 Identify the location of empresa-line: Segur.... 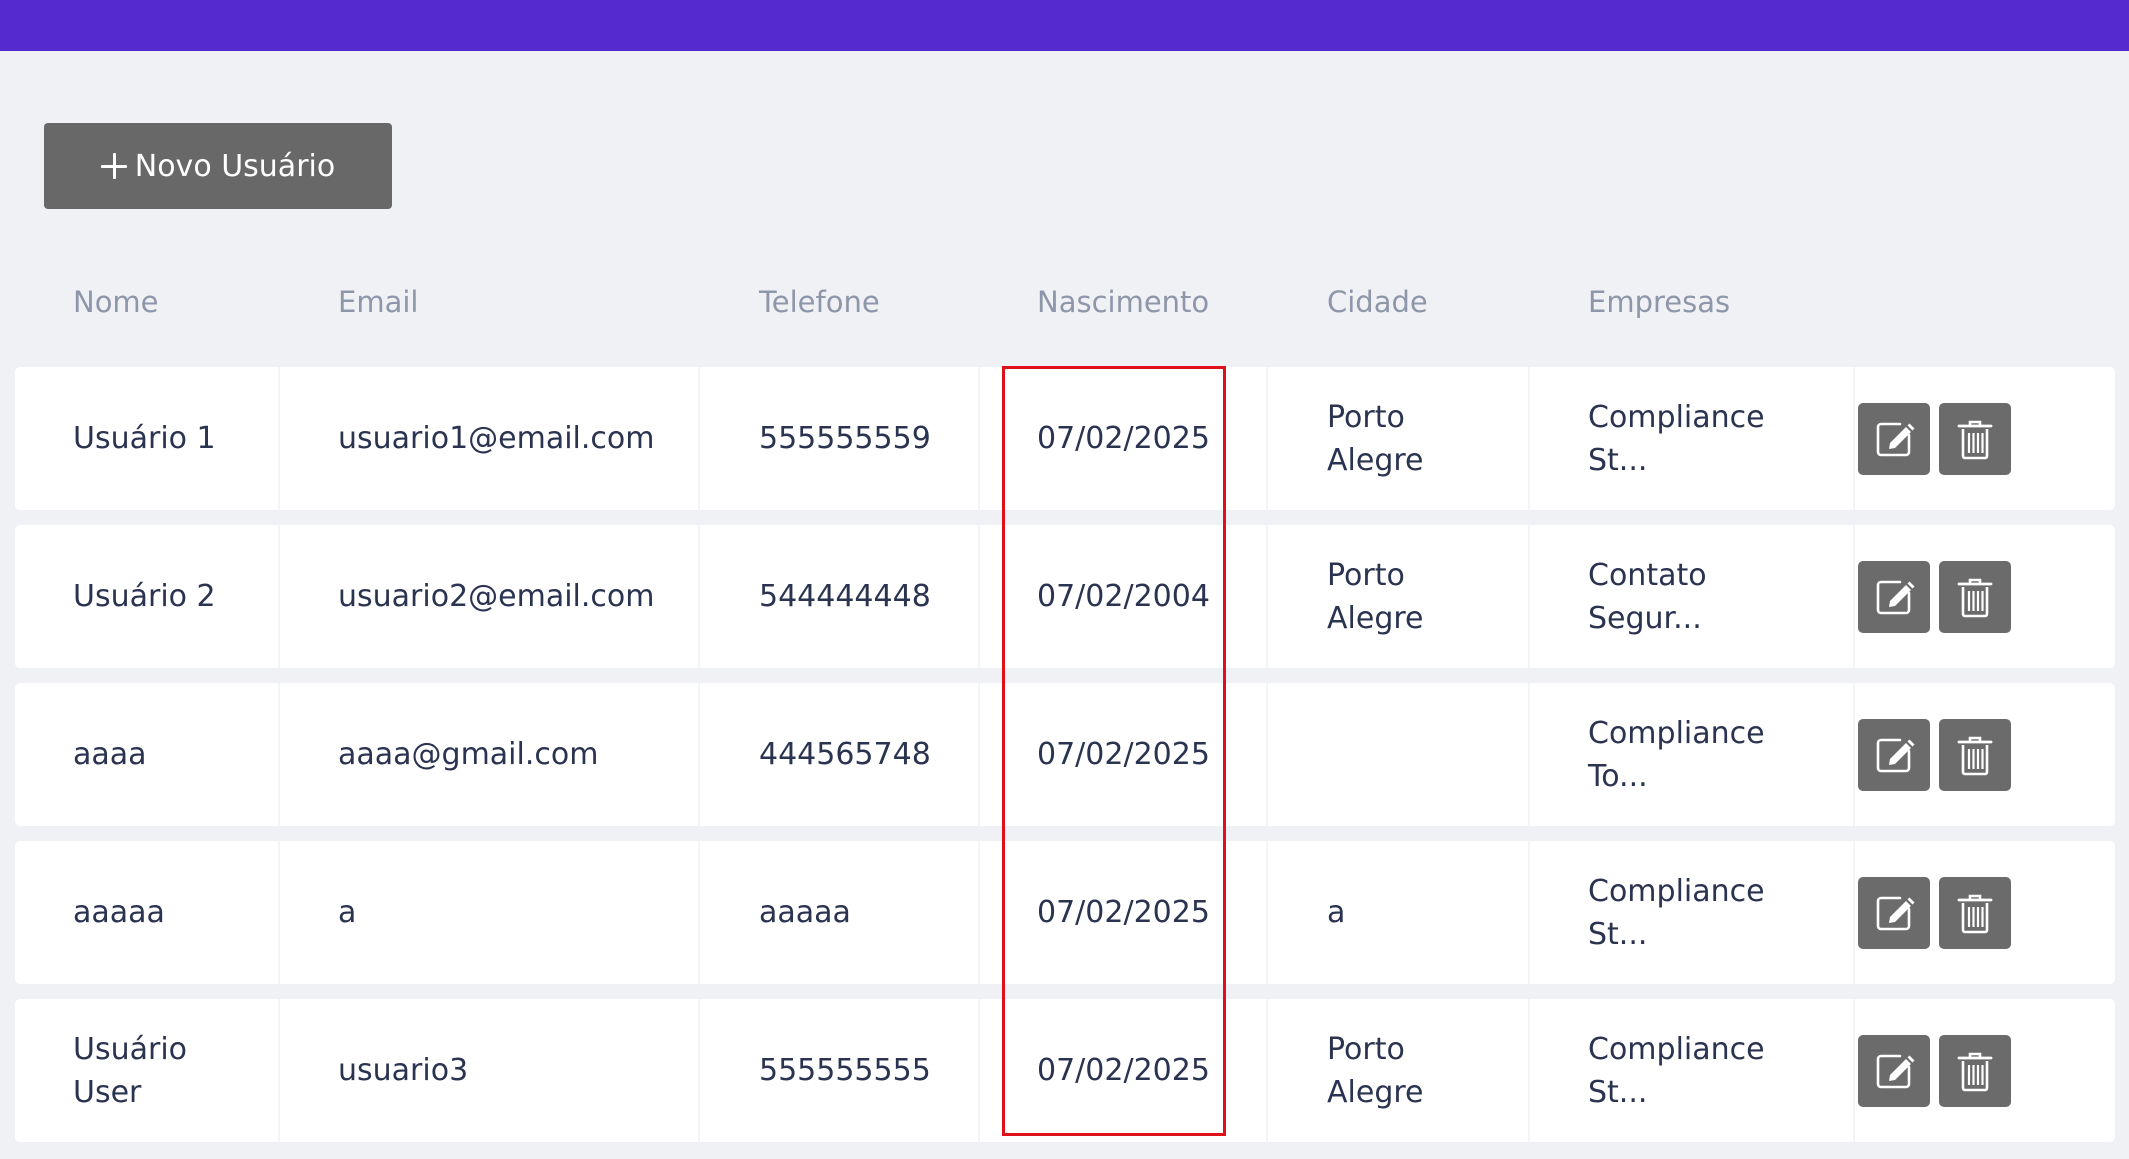
(1645, 618).